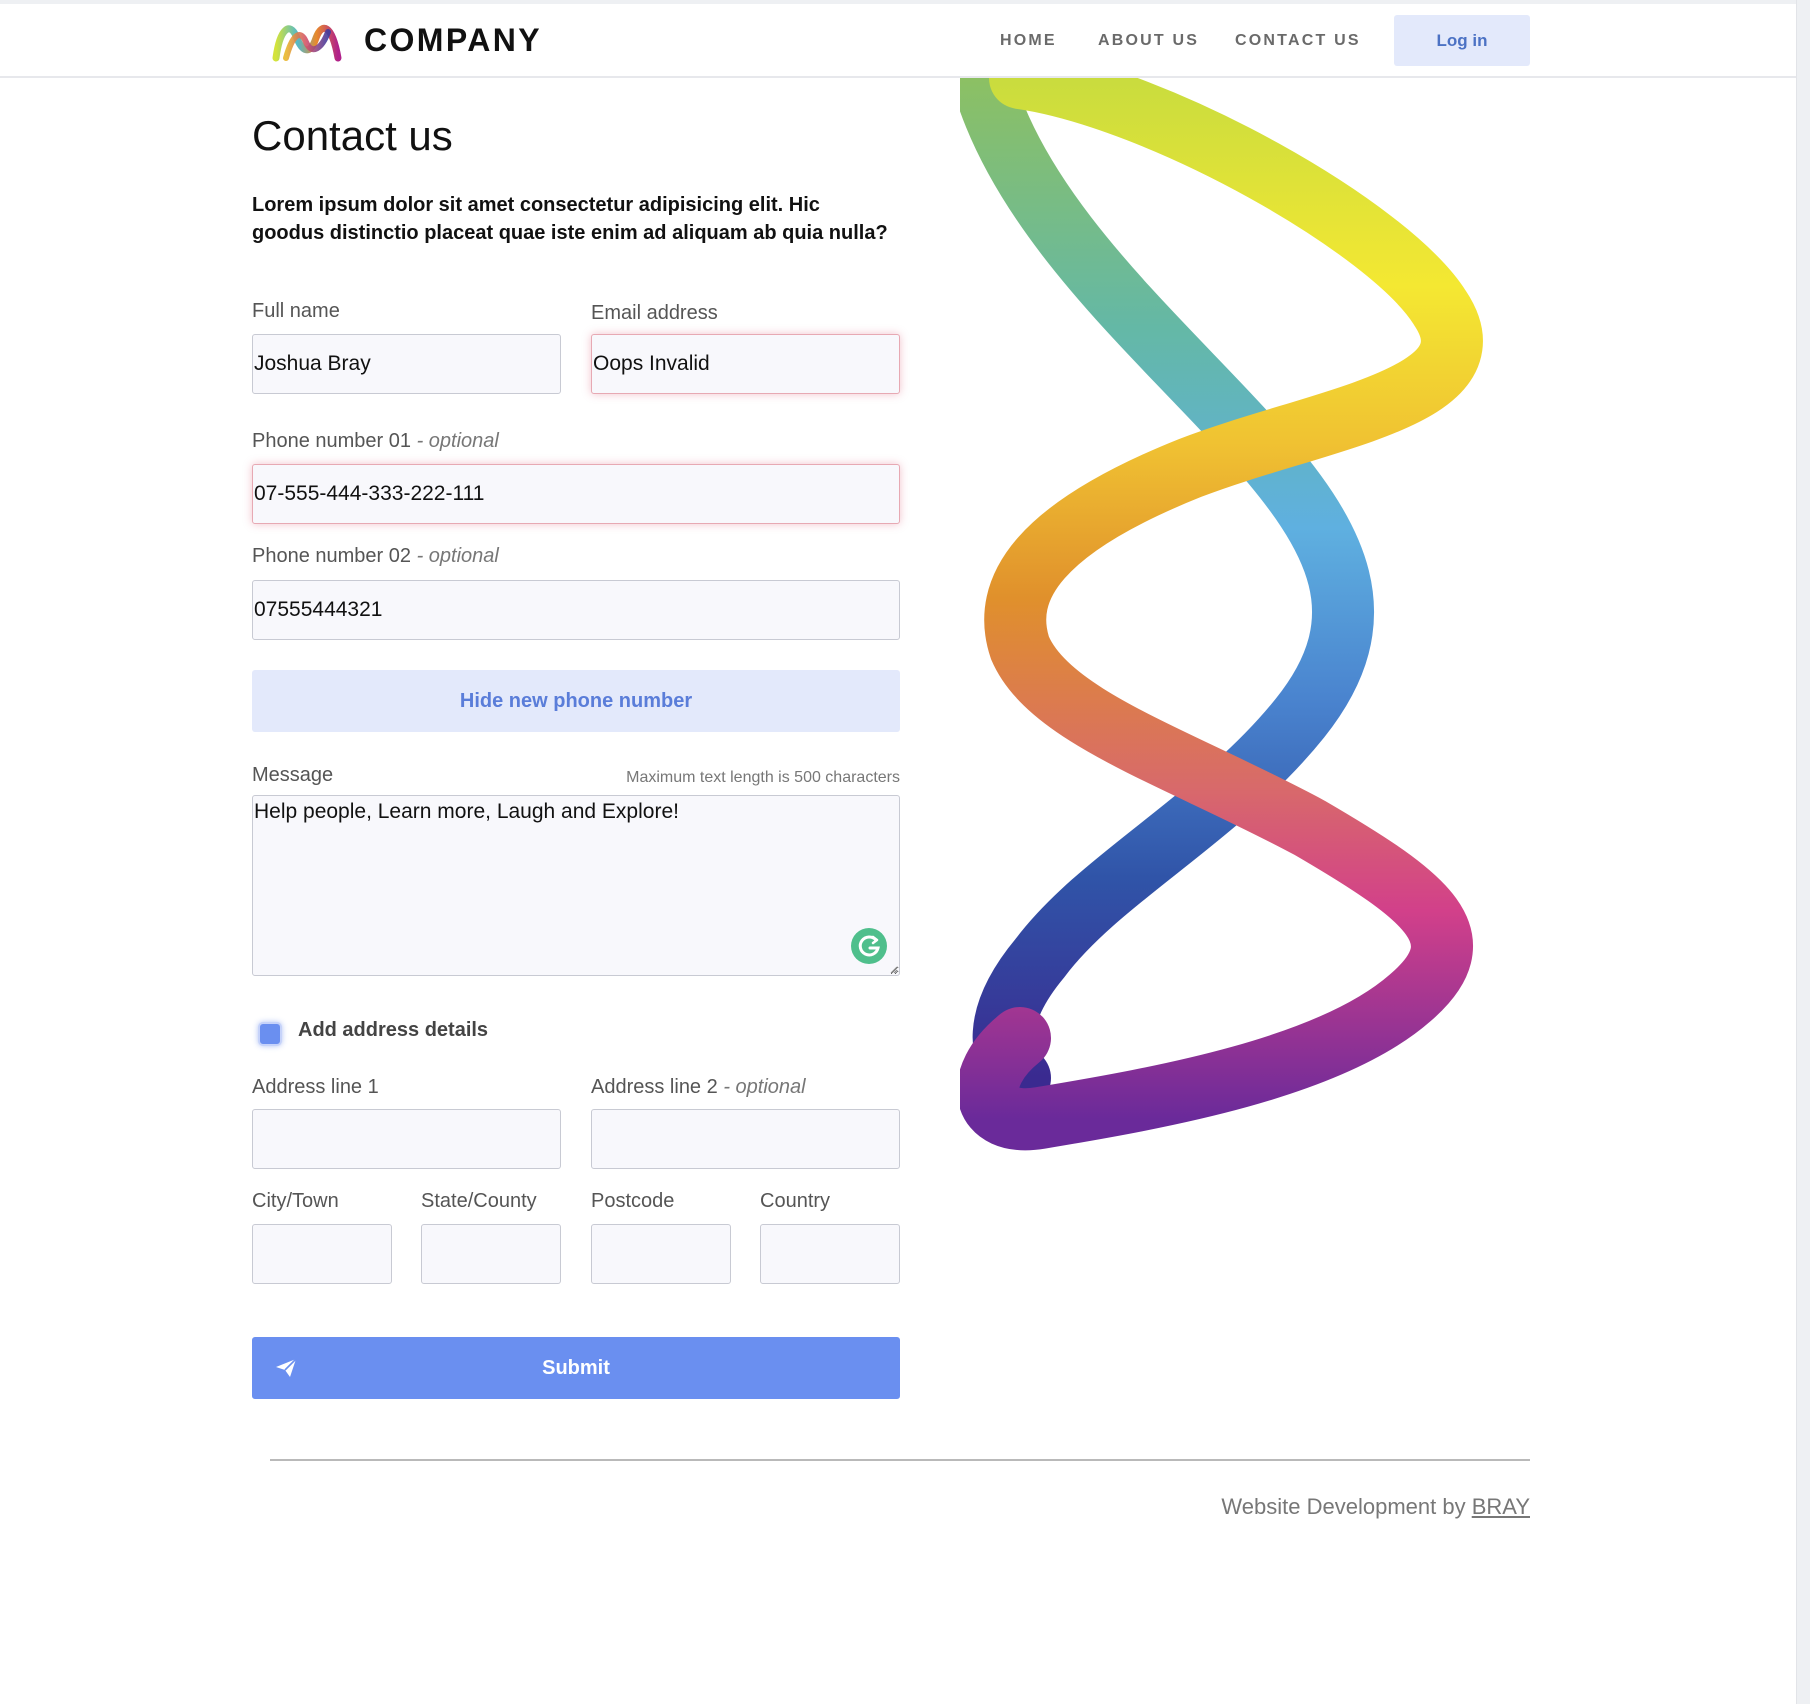  What do you see at coordinates (1343, 1506) in the screenshot?
I see `footer-credit-text: Website Development by` at bounding box center [1343, 1506].